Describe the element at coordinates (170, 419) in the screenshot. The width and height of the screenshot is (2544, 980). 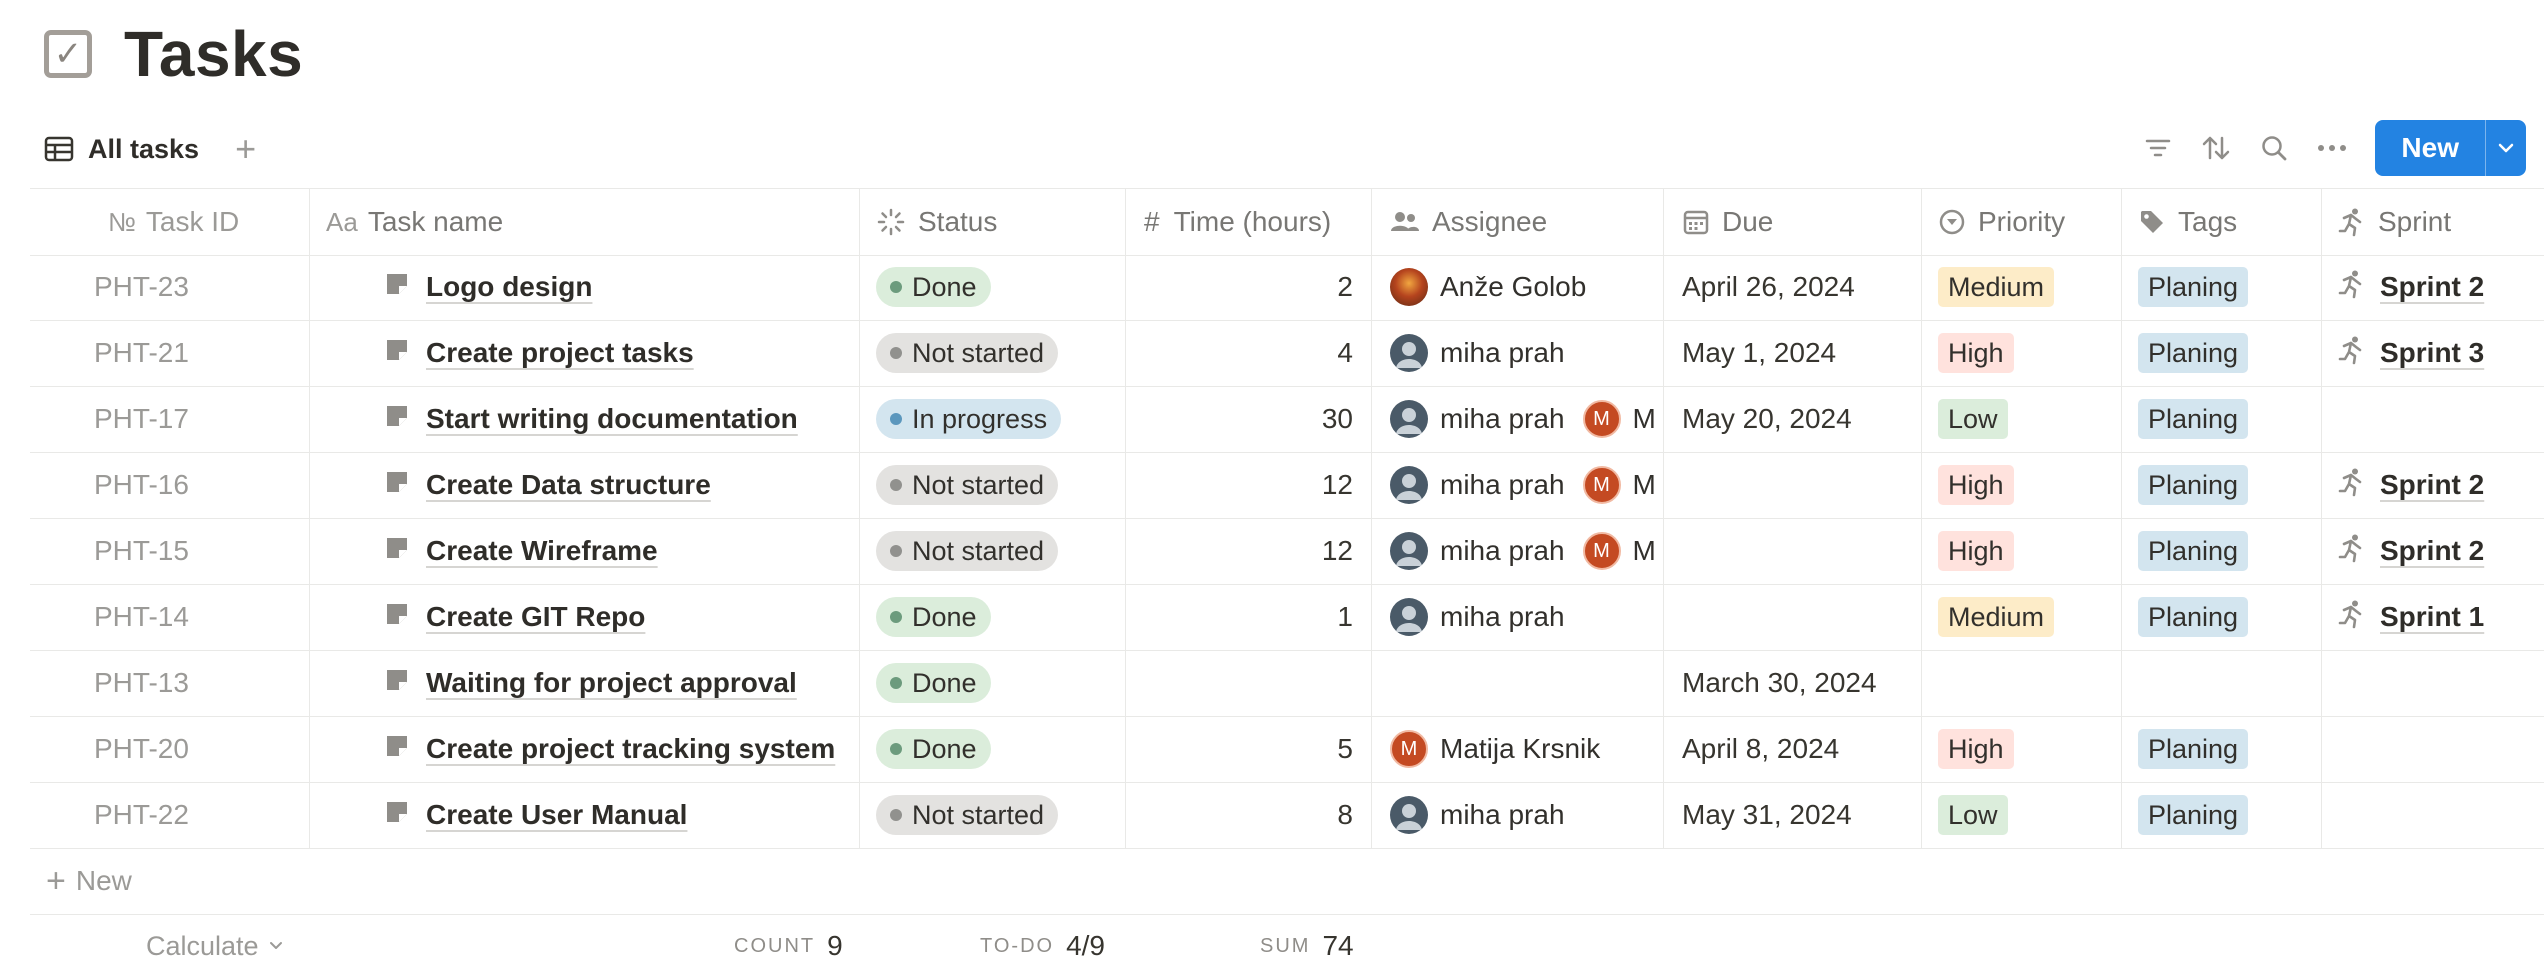
I see `task-id-cell: PHT-17` at that location.